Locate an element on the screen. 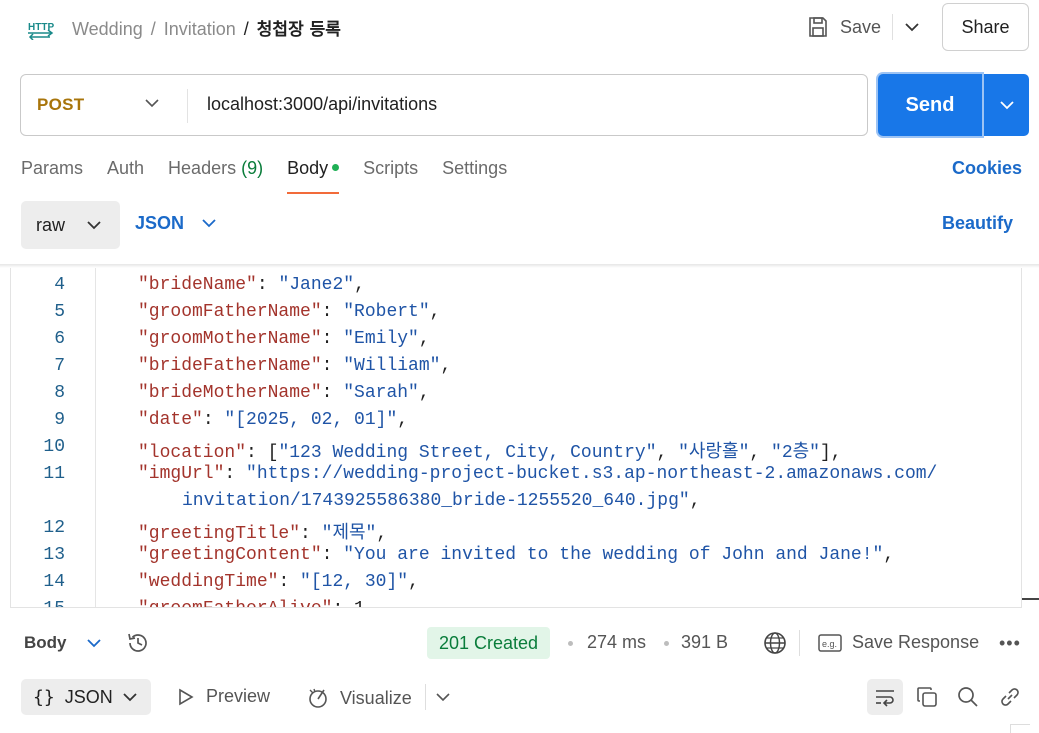 This screenshot has height=733, width=1039. save-options-chevron-down-icon is located at coordinates (912, 27).